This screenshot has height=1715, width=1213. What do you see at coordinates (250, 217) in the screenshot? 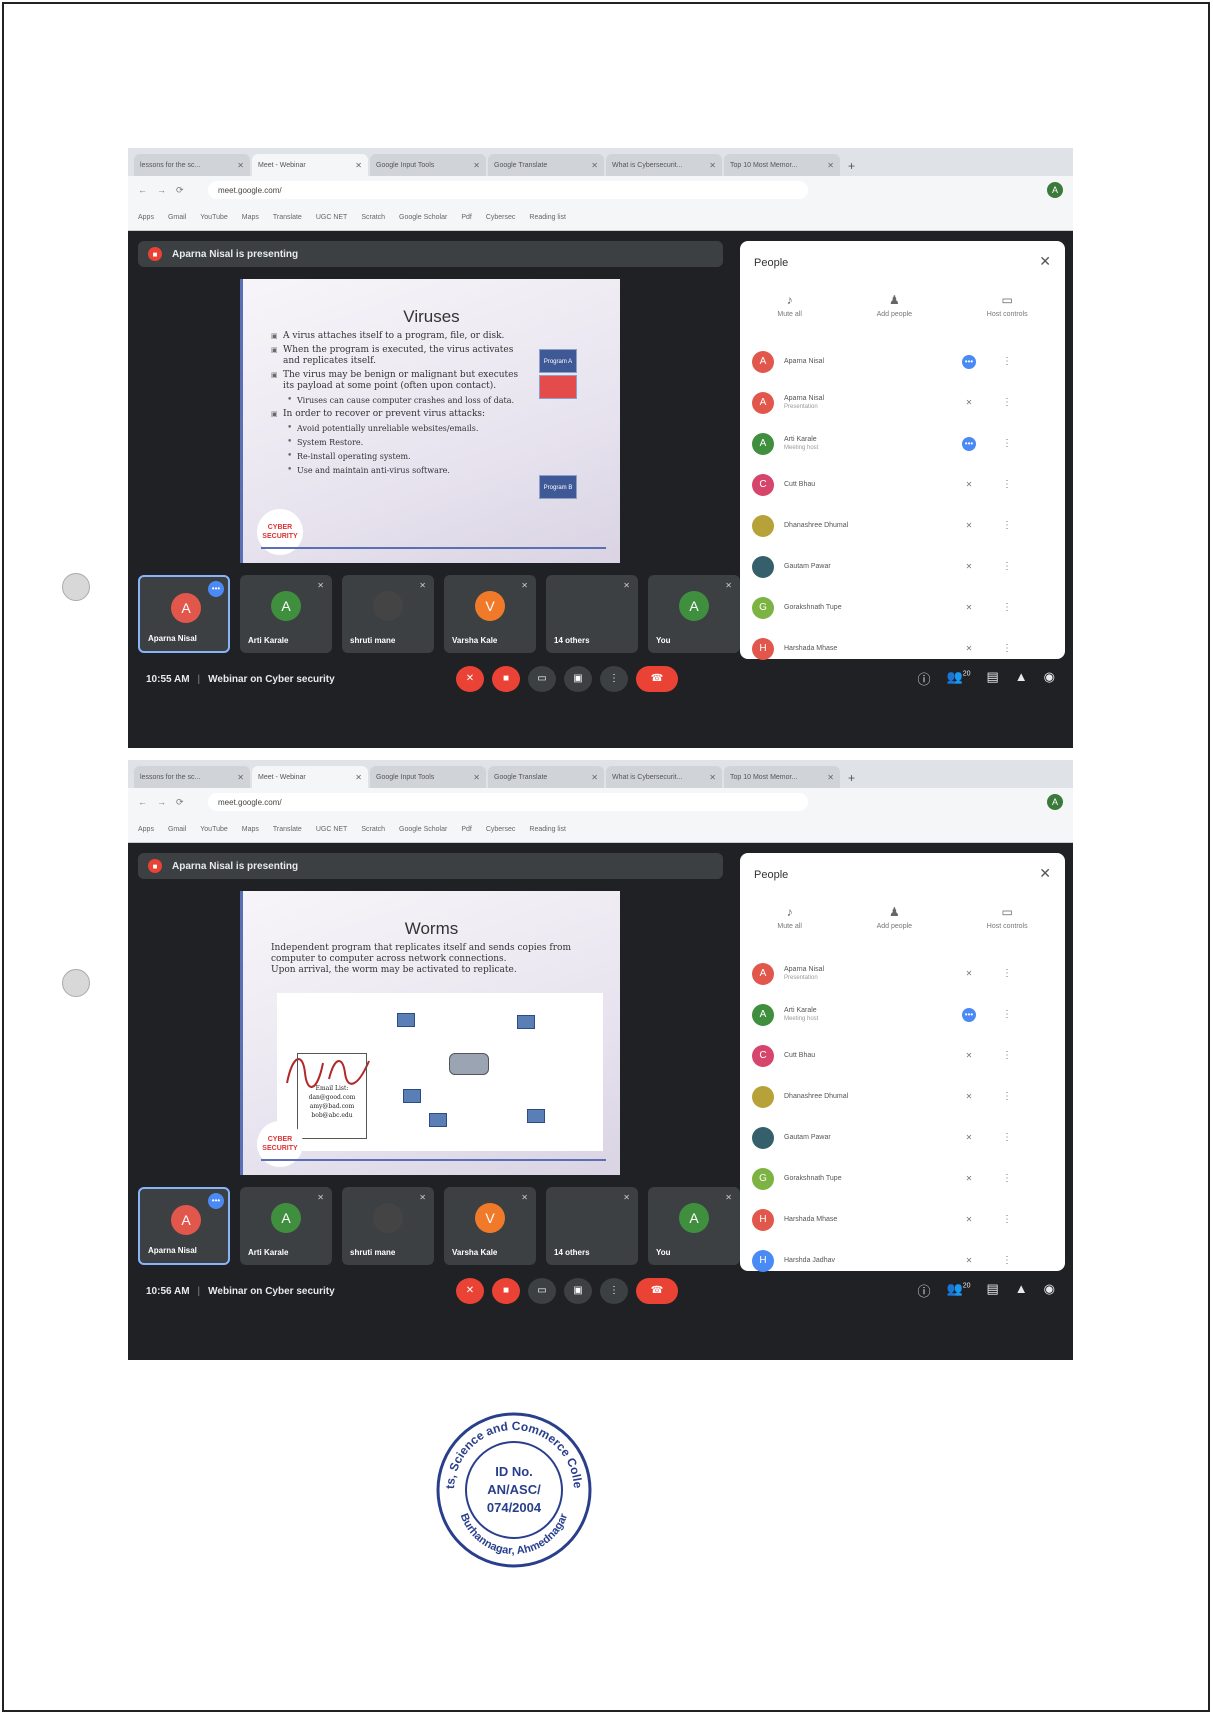
I see `bookmark-item: Maps` at bounding box center [250, 217].